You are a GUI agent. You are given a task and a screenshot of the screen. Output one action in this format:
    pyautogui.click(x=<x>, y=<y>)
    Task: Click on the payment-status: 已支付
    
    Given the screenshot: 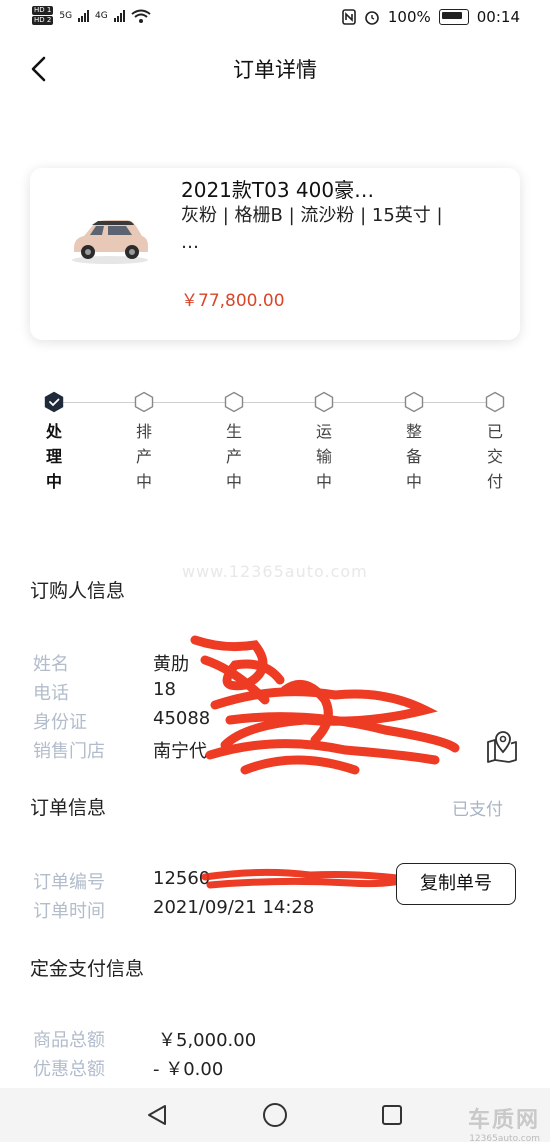 What is the action you would take?
    pyautogui.click(x=477, y=810)
    